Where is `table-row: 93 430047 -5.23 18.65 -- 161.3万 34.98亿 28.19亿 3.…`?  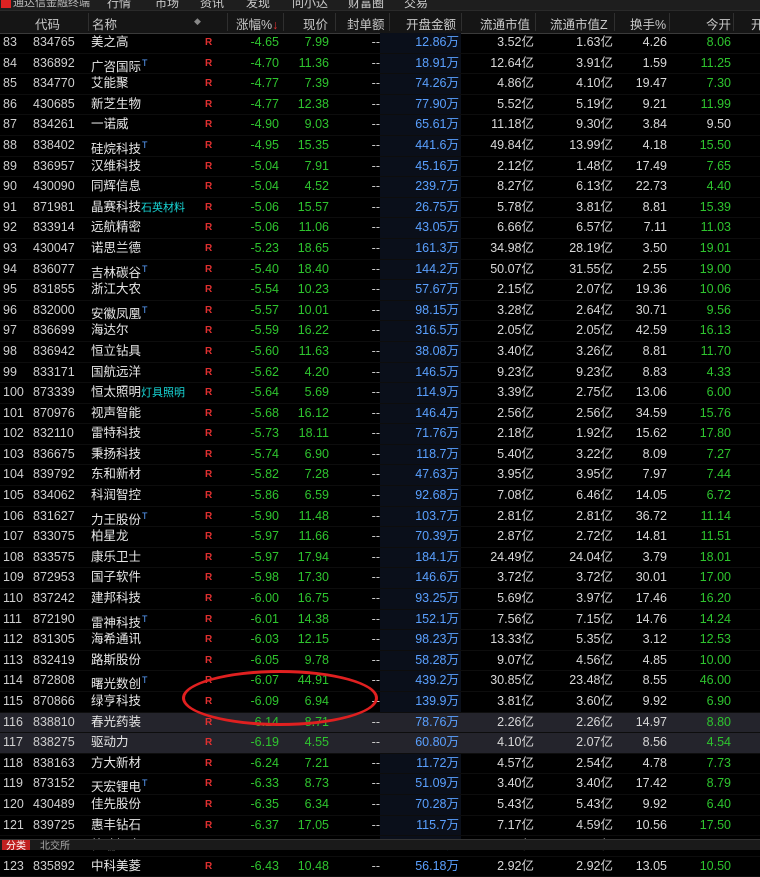
table-row: 93 430047 -5.23 18.65 -- 161.3万 34.98亿 28.19亿 3.… is located at coordinates (380, 249).